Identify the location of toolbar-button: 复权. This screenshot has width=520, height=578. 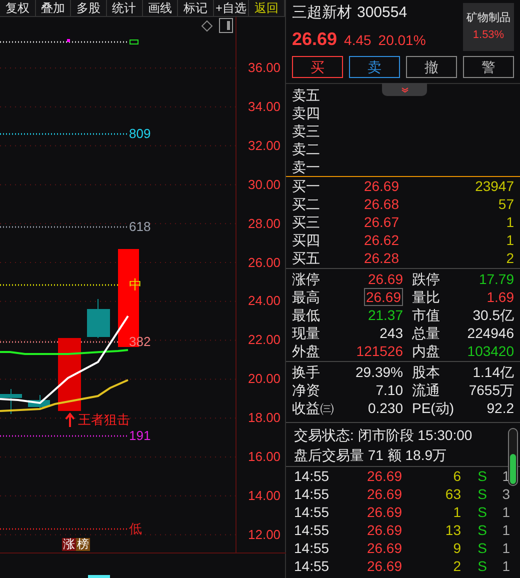
(18, 8).